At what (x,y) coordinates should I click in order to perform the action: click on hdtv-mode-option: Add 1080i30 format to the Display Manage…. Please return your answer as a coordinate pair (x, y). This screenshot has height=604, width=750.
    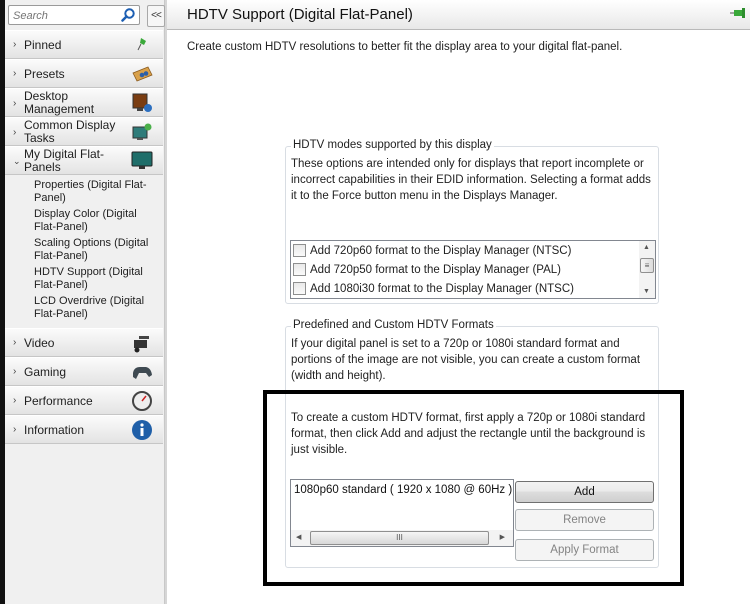
    Looking at the image, I should click on (433, 288).